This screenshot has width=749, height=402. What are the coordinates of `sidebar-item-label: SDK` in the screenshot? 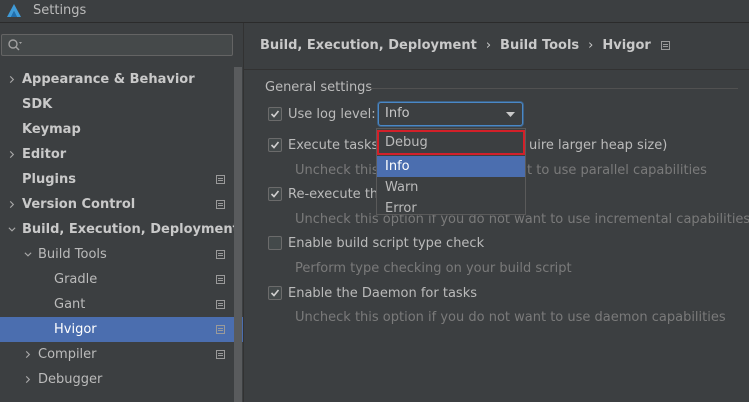 It's located at (37, 104).